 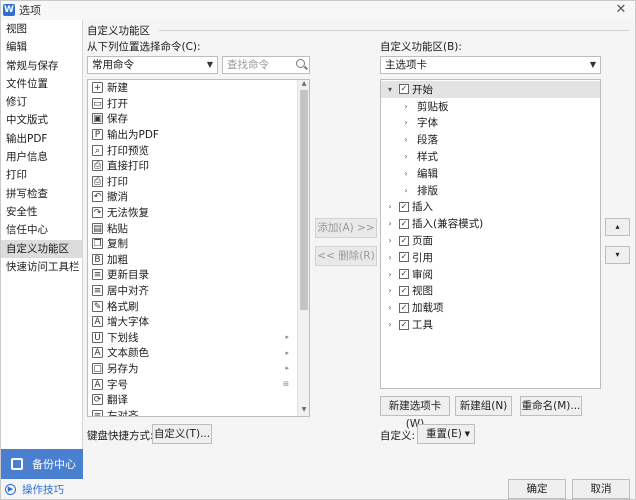 I want to click on sidebar-item: 信任中心, so click(x=41, y=230).